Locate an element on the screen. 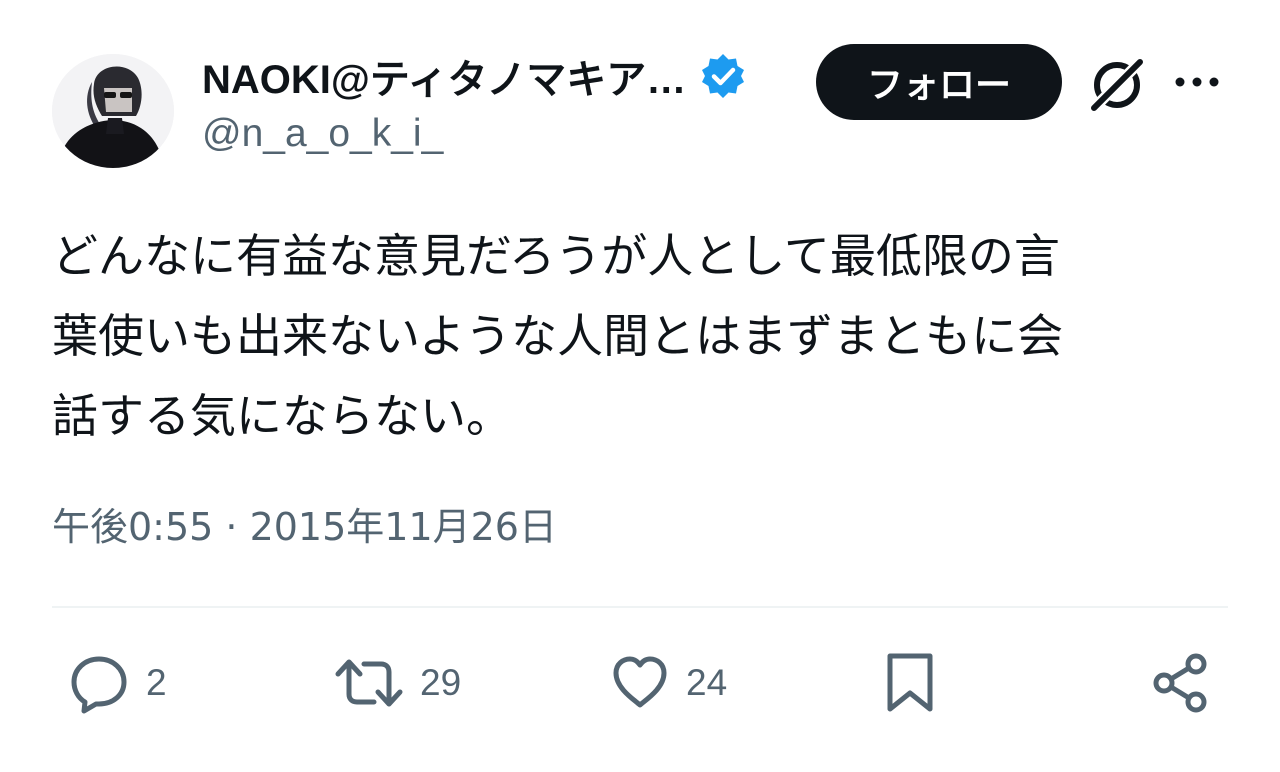  retweet-count: 29 is located at coordinates (441, 682).